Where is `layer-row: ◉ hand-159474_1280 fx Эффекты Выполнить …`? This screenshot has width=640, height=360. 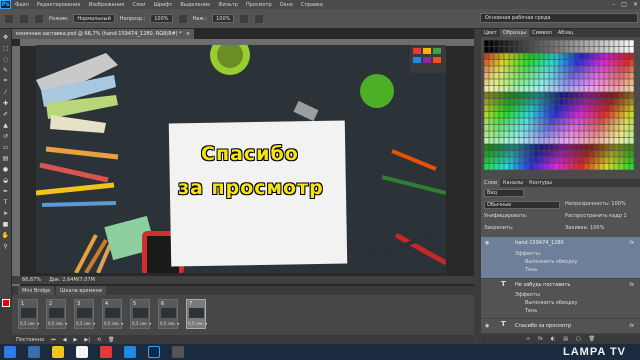
layer-row: ◉ hand-159474_1280 fx Эффекты Выполнить … is located at coordinates (560, 258).